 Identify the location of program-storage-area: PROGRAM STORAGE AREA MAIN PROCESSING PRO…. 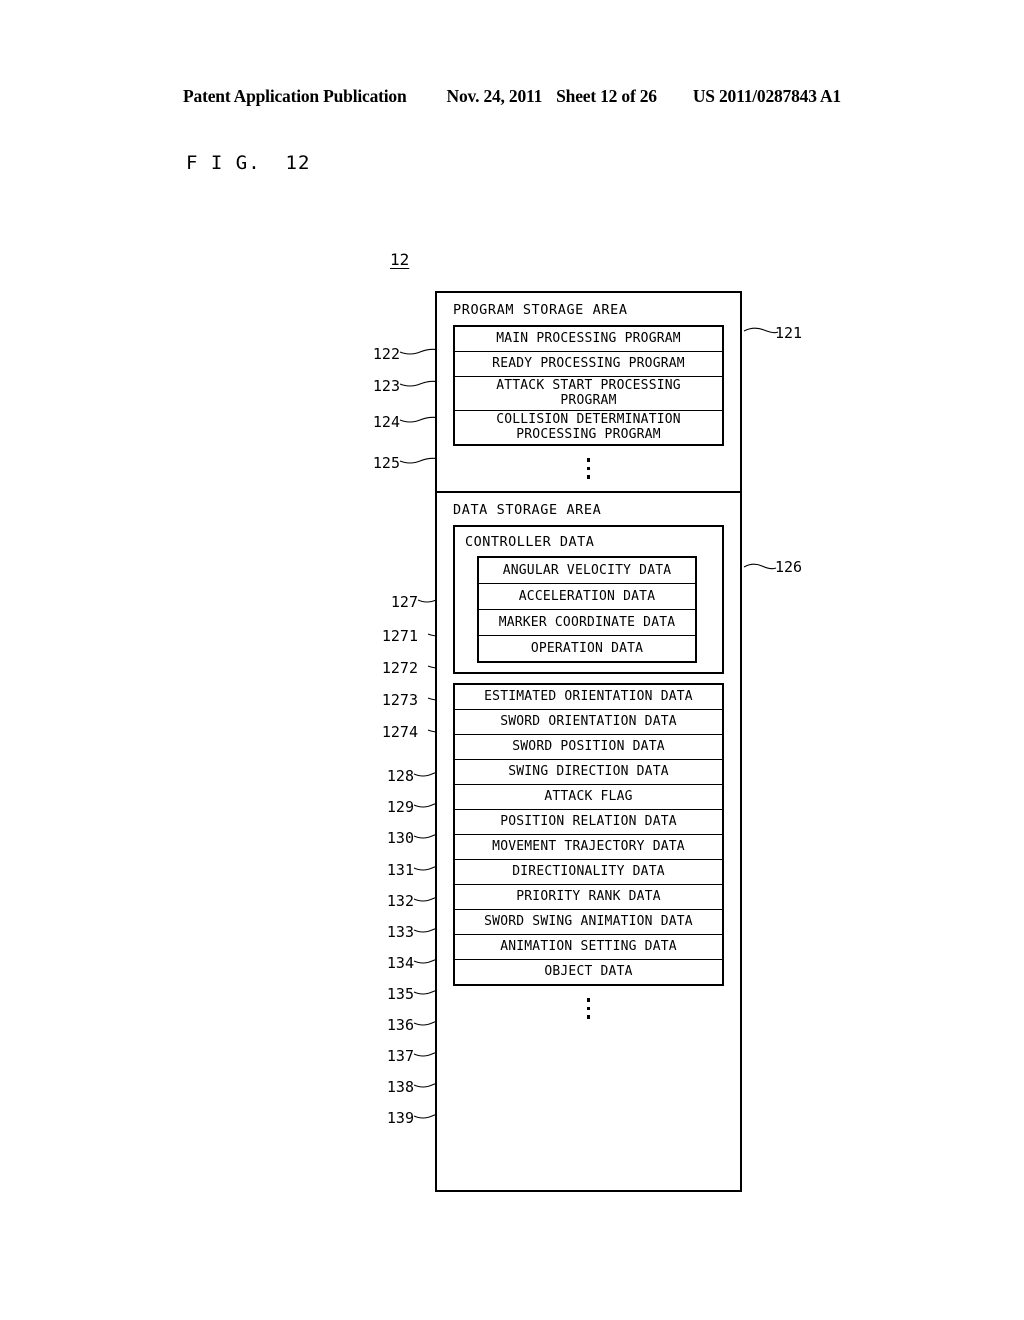
(588, 392).